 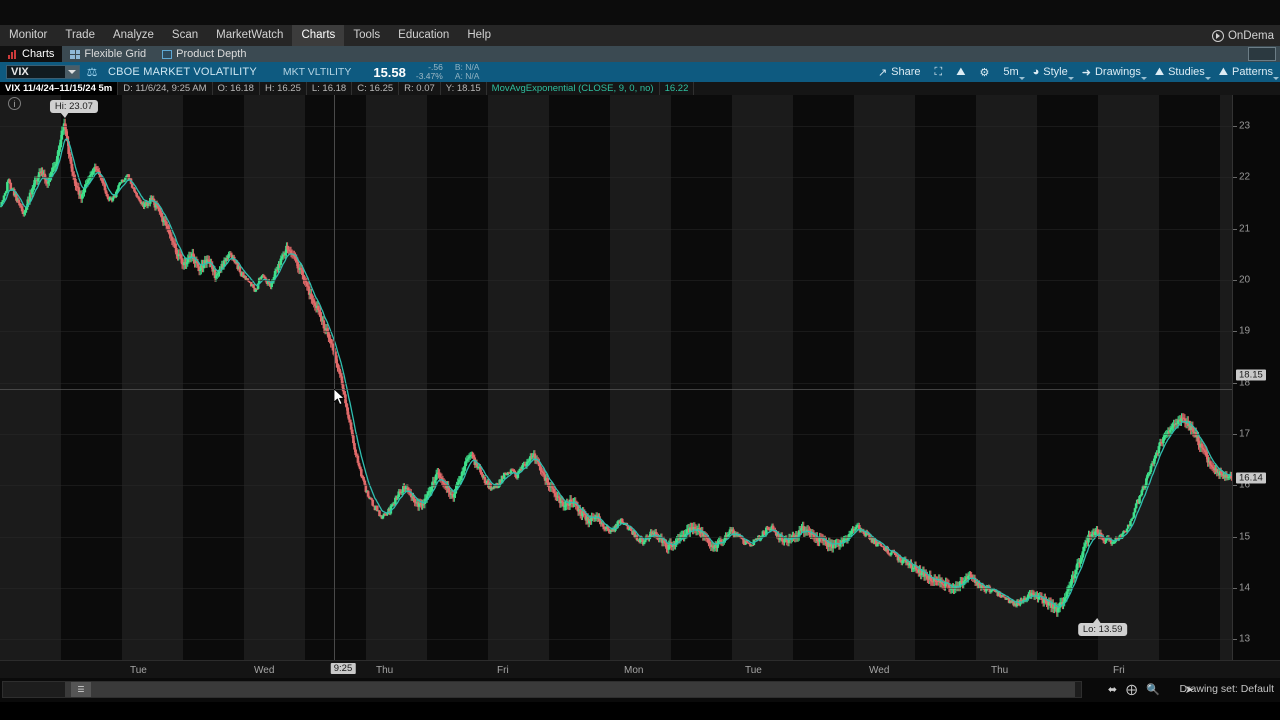 What do you see at coordinates (38, 54) in the screenshot?
I see `subtab-label: Charts` at bounding box center [38, 54].